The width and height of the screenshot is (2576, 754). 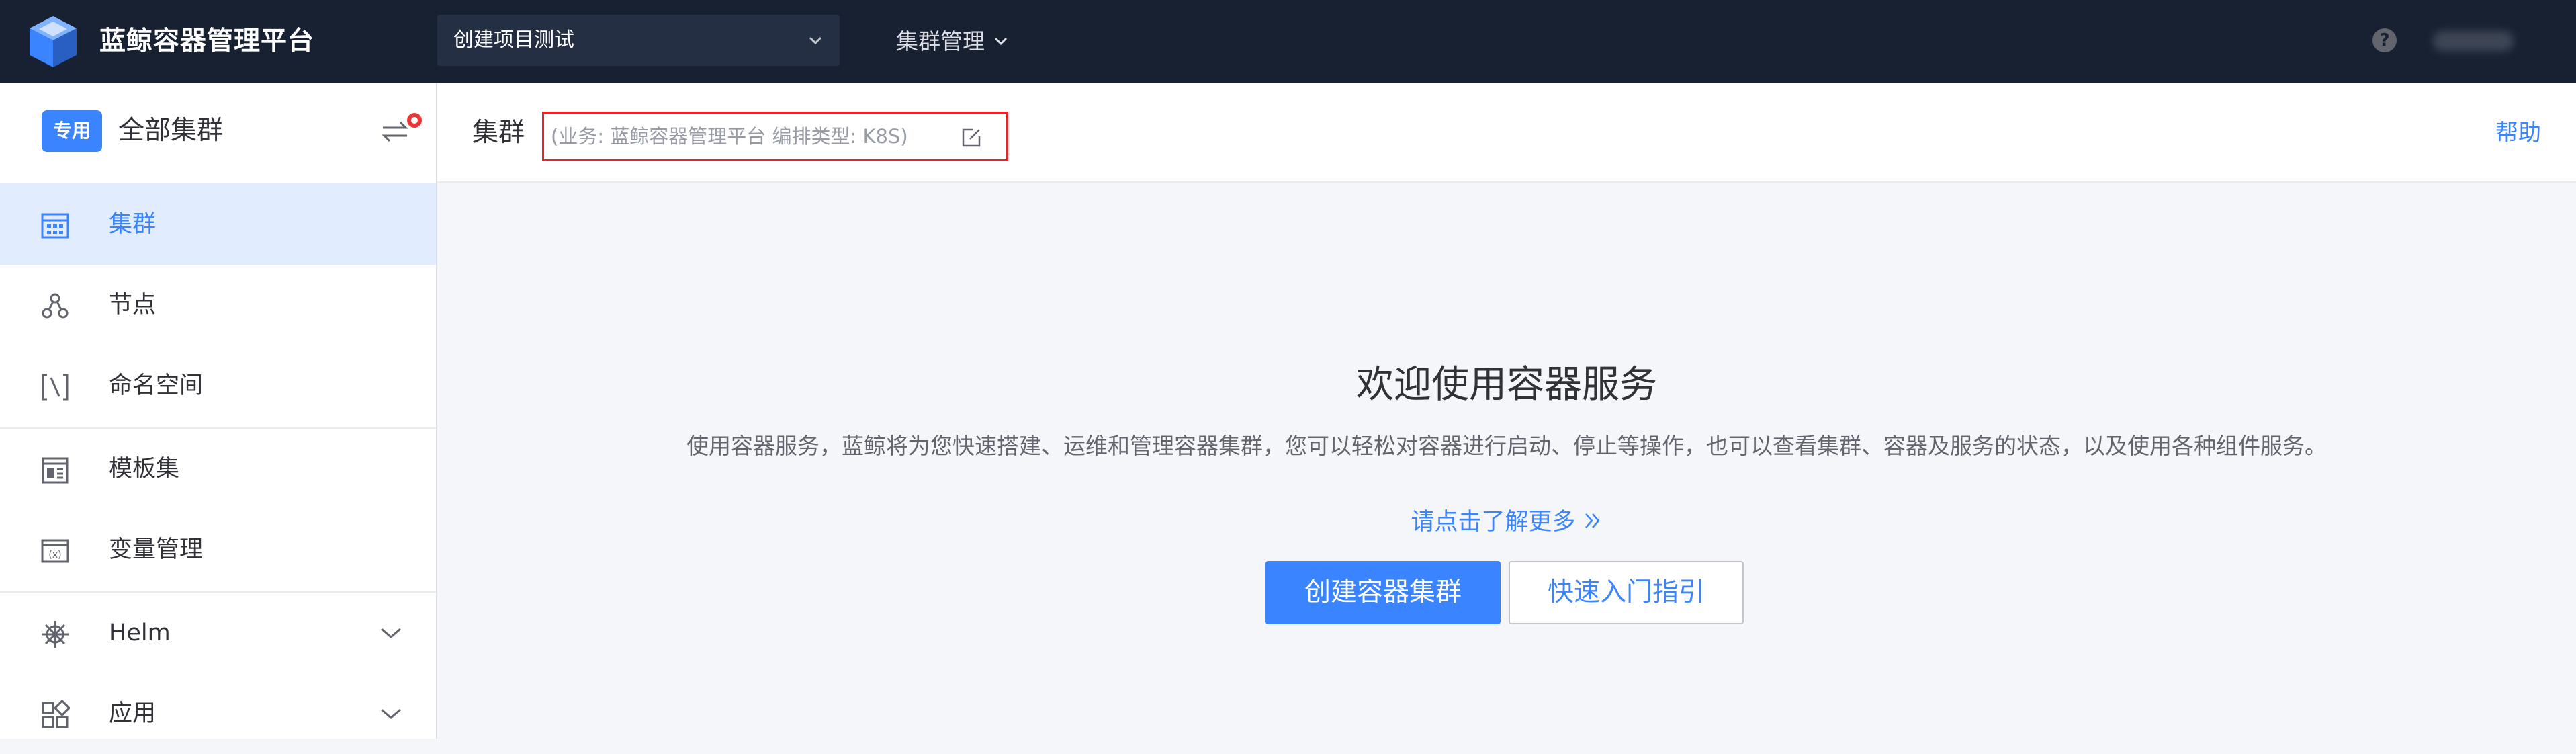 I want to click on nav-cluster-management: 集群管理, so click(x=953, y=42).